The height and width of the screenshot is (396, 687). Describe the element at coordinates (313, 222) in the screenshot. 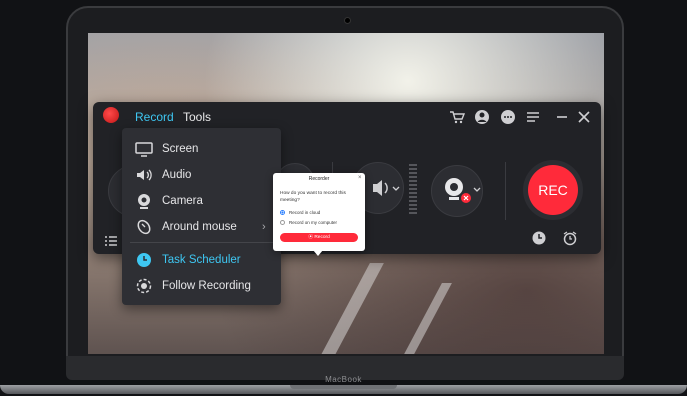

I see `radio-label: Record on my computer` at that location.